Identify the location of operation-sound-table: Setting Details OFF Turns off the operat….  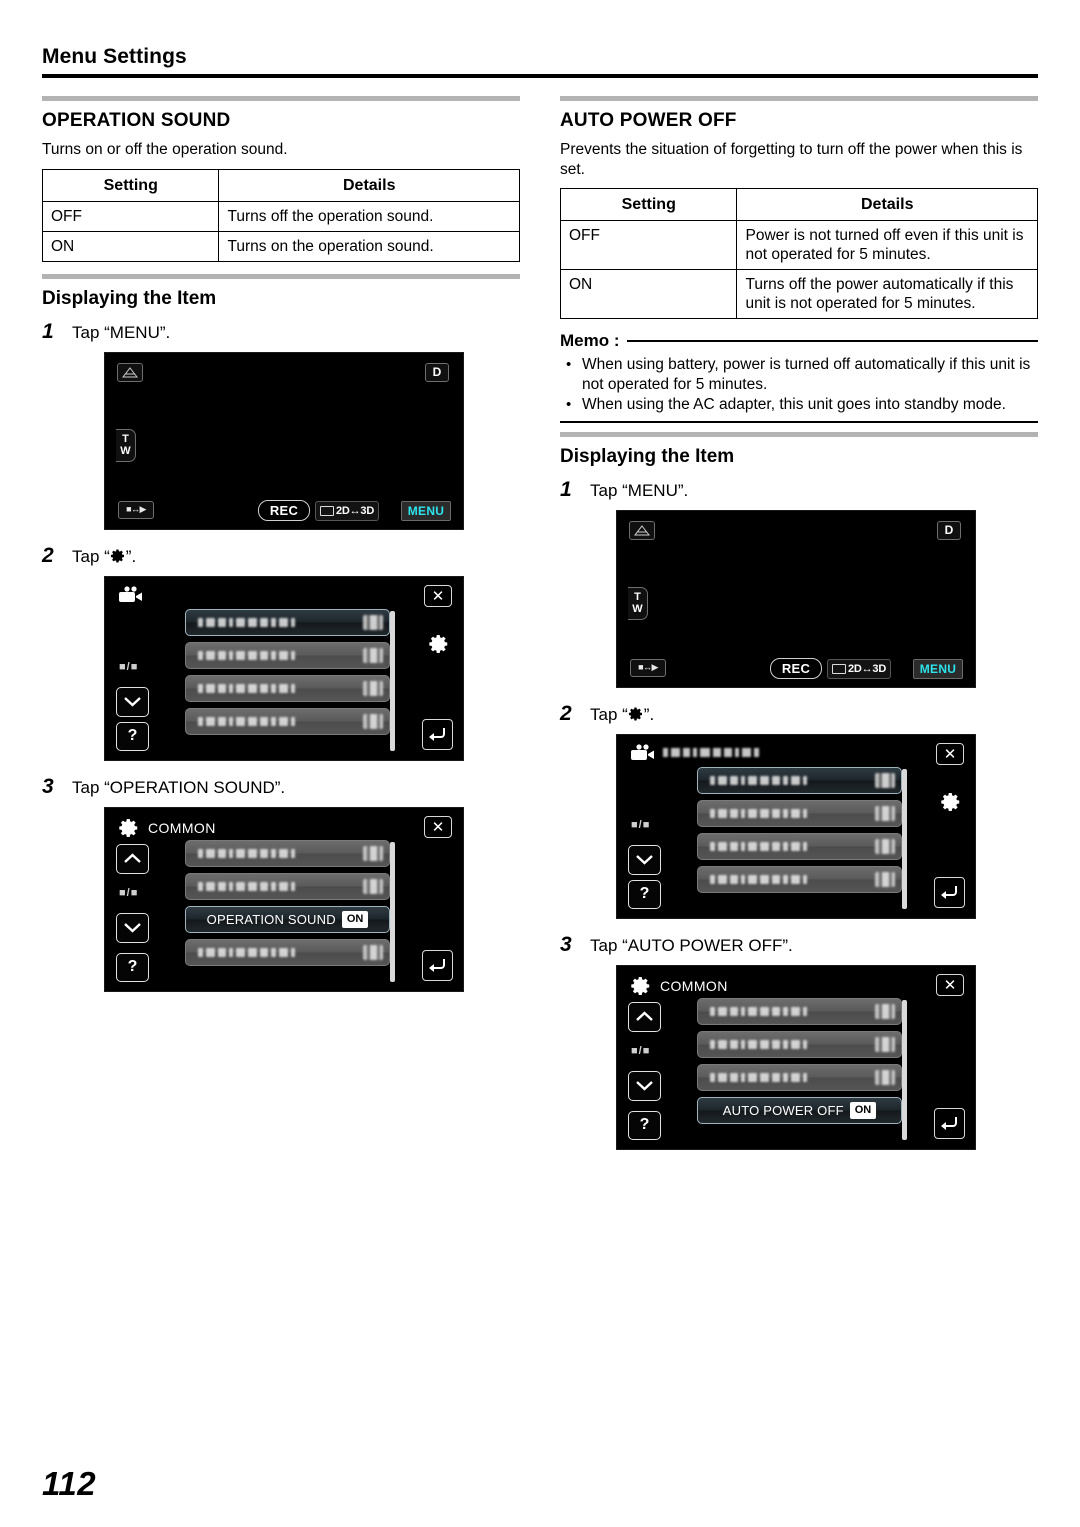
(280, 215).